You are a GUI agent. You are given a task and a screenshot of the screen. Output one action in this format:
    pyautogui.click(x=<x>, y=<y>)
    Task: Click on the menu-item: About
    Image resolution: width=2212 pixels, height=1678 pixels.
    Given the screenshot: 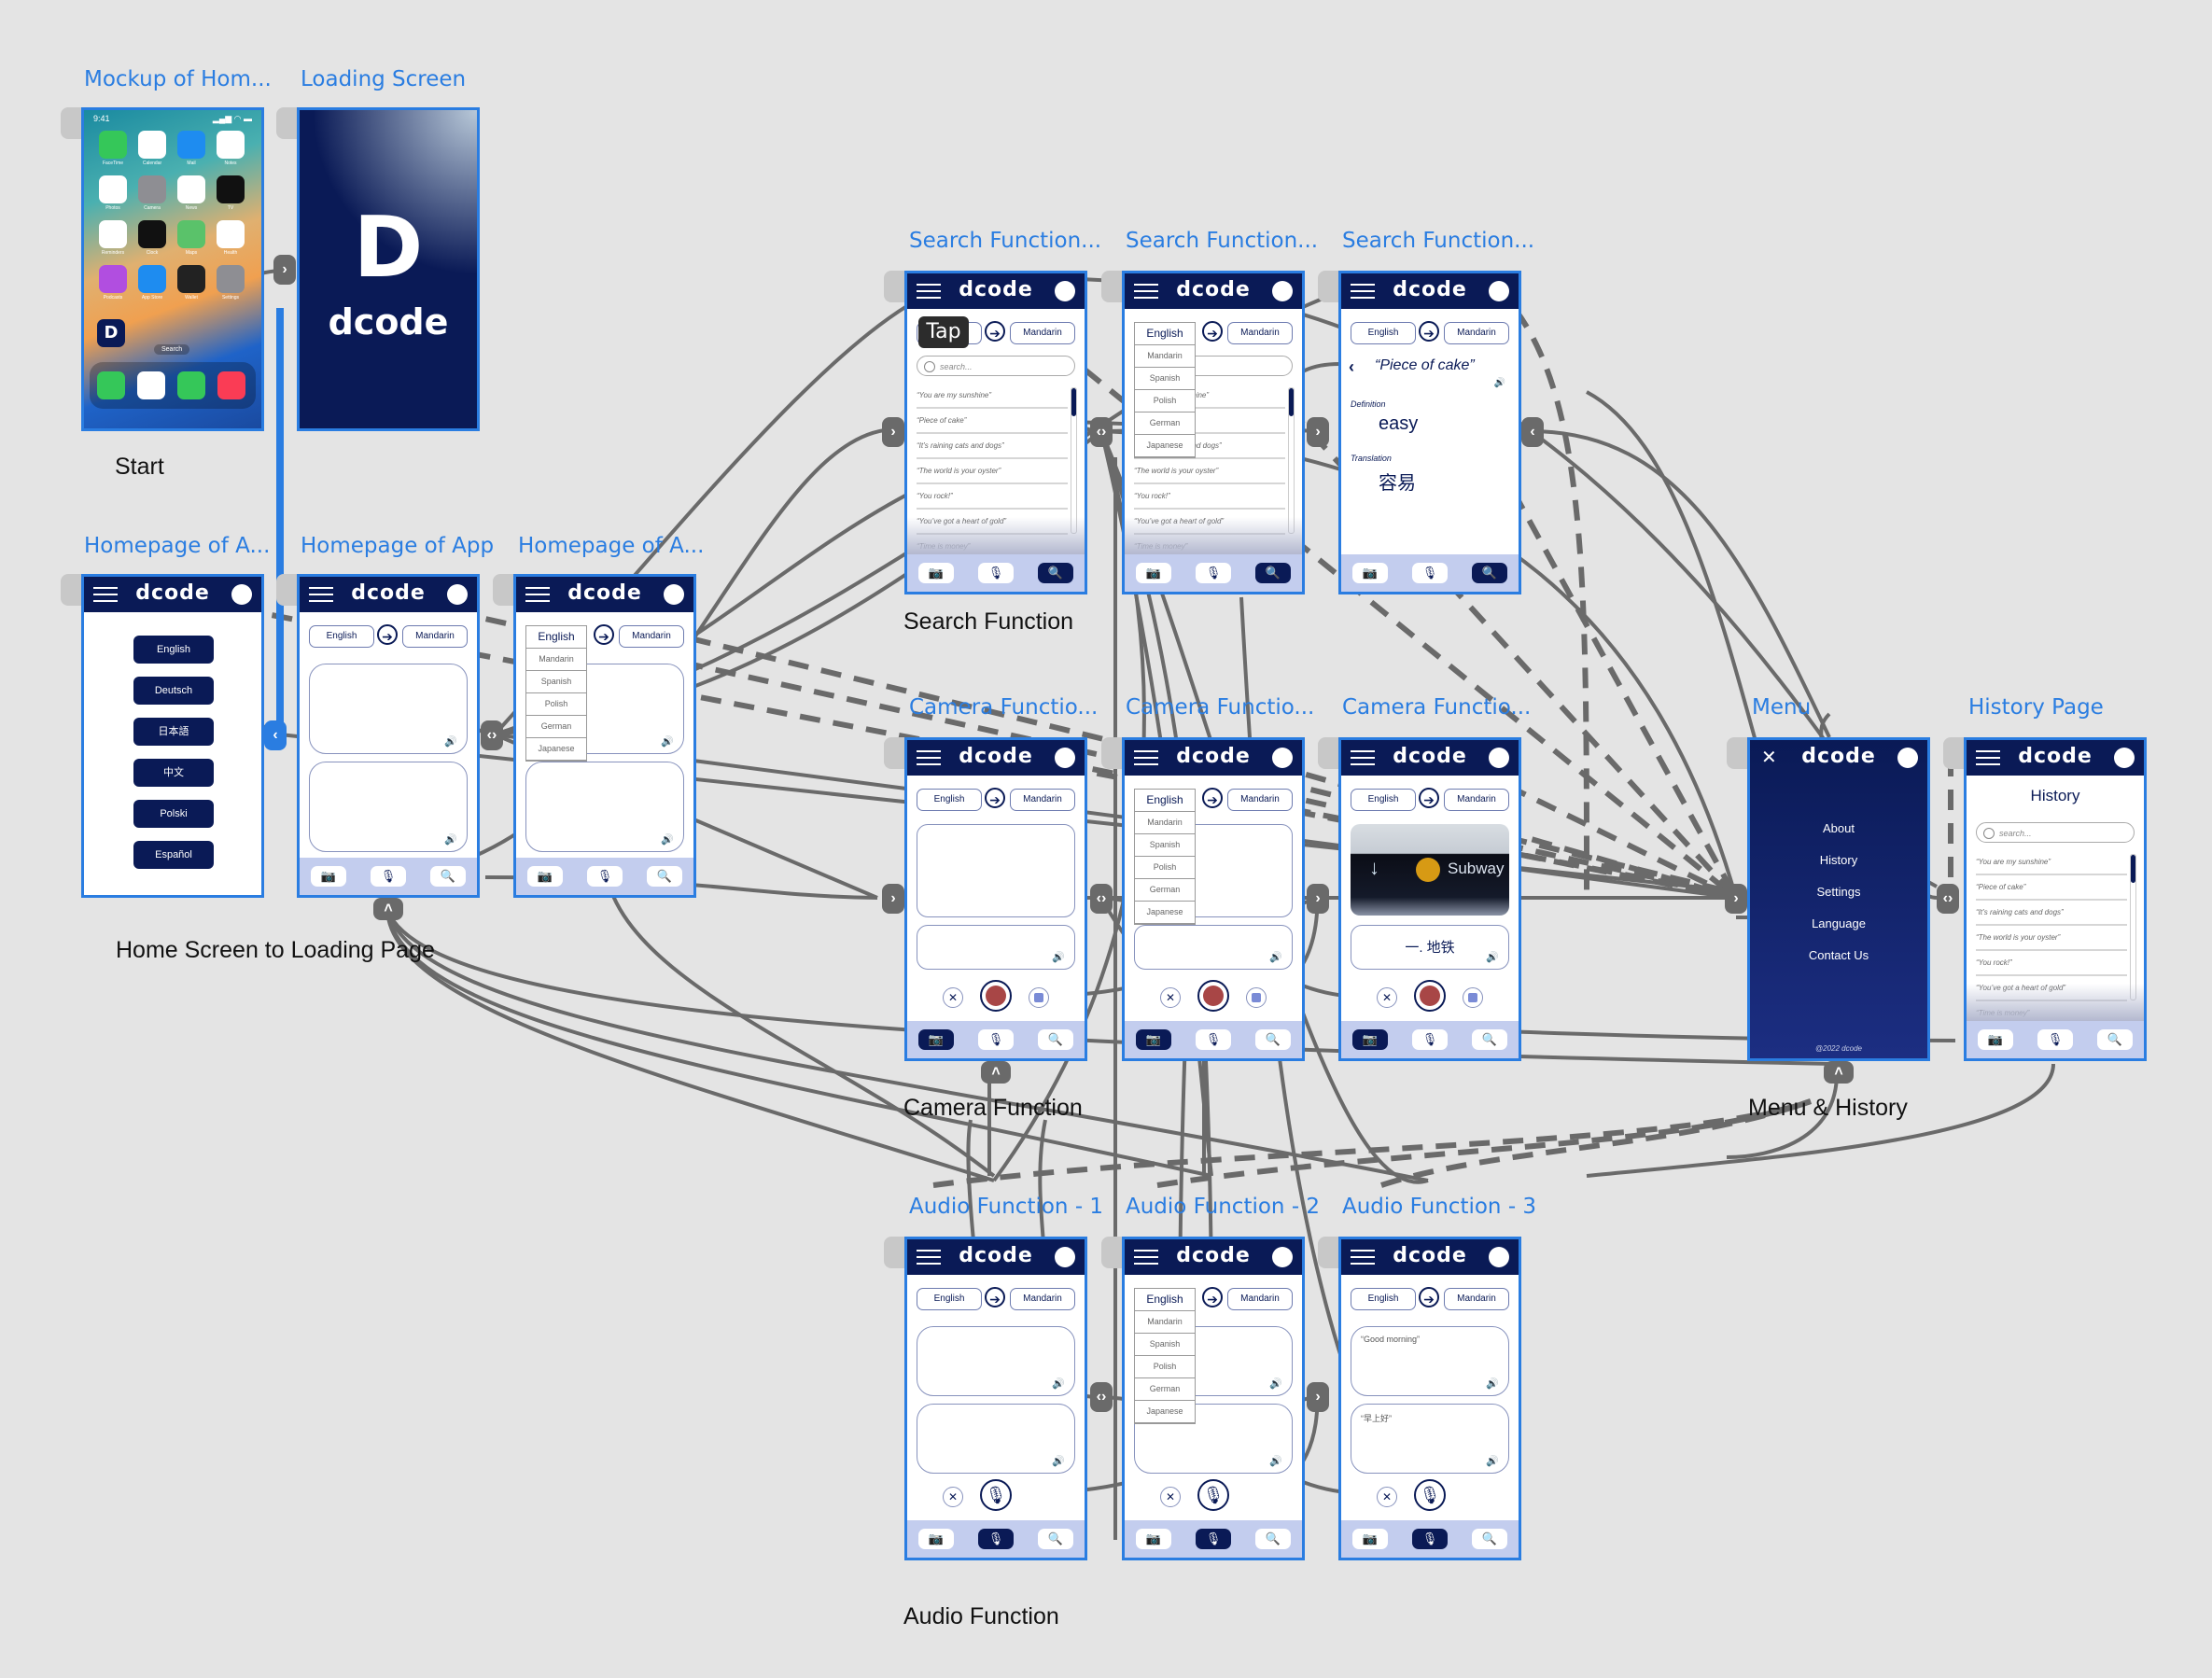 What is the action you would take?
    pyautogui.click(x=1838, y=829)
    